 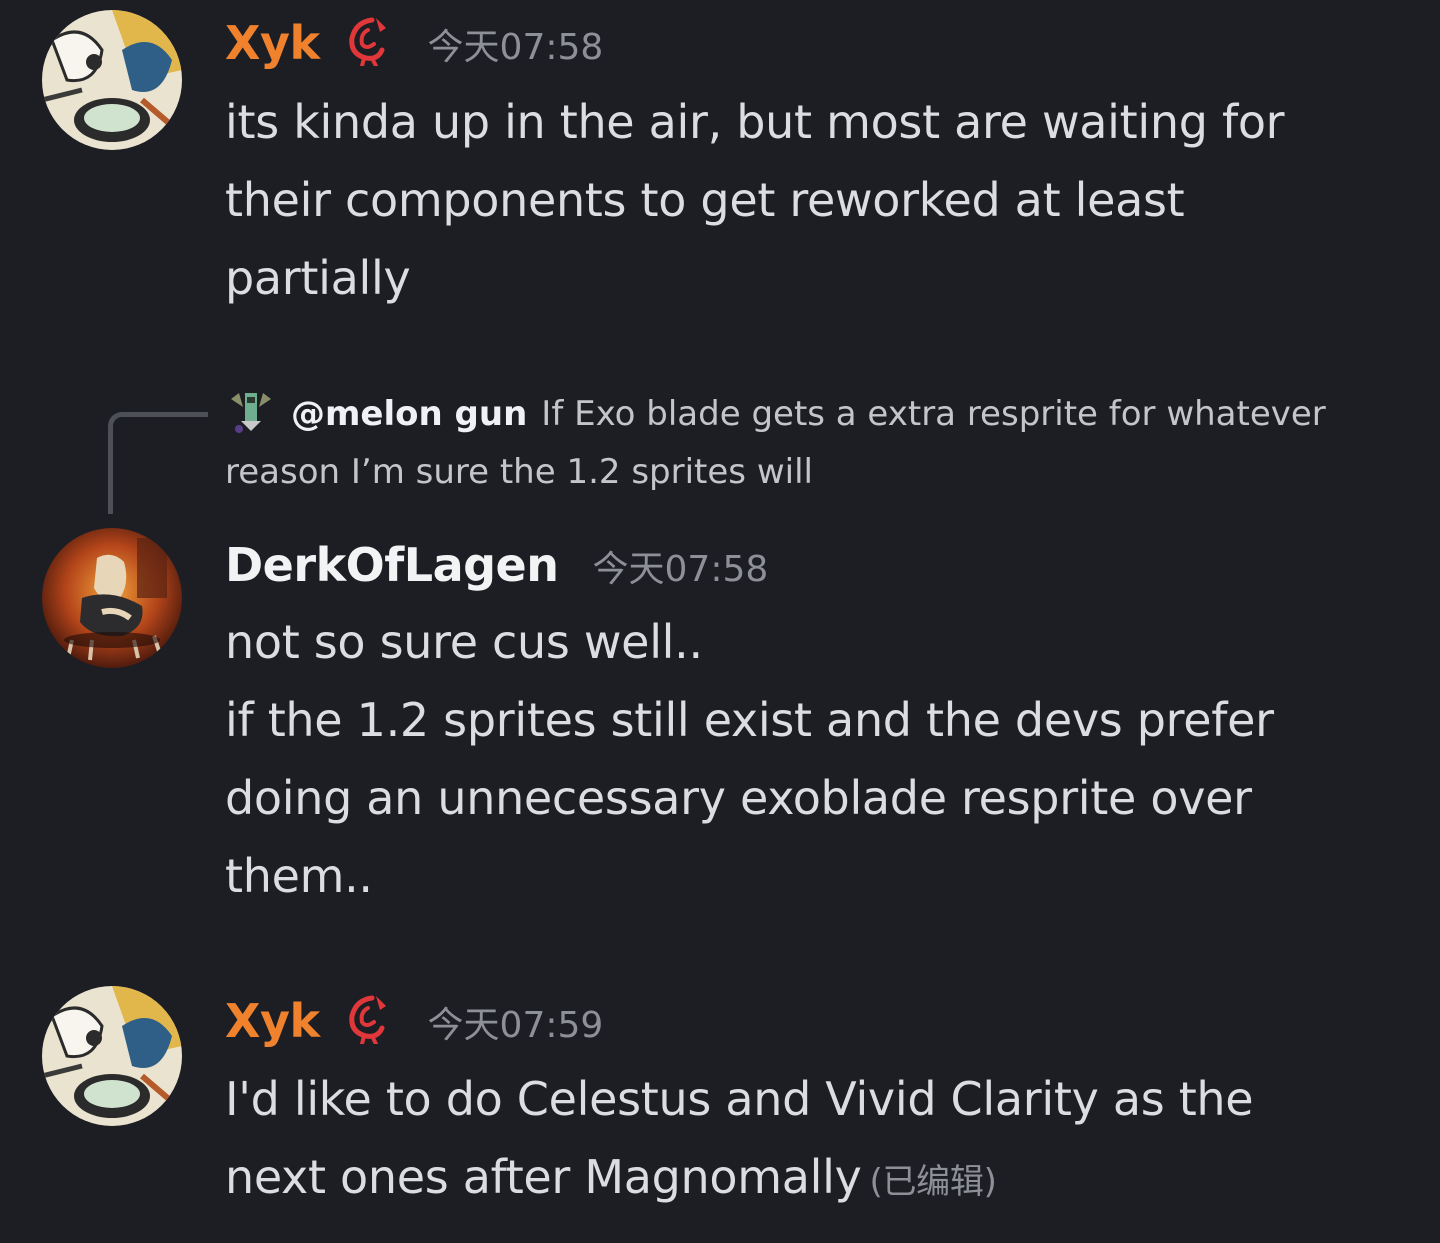 I want to click on message-line: next ones after Magnomally (已编辑), so click(x=820, y=1179).